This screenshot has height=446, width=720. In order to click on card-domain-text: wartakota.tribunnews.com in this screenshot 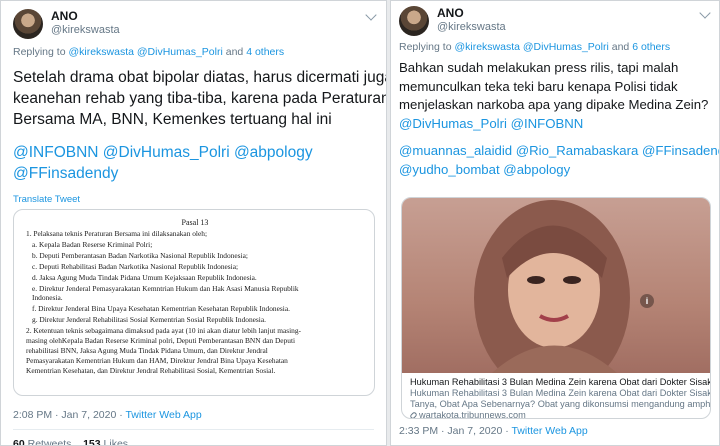, I will do `click(472, 414)`.